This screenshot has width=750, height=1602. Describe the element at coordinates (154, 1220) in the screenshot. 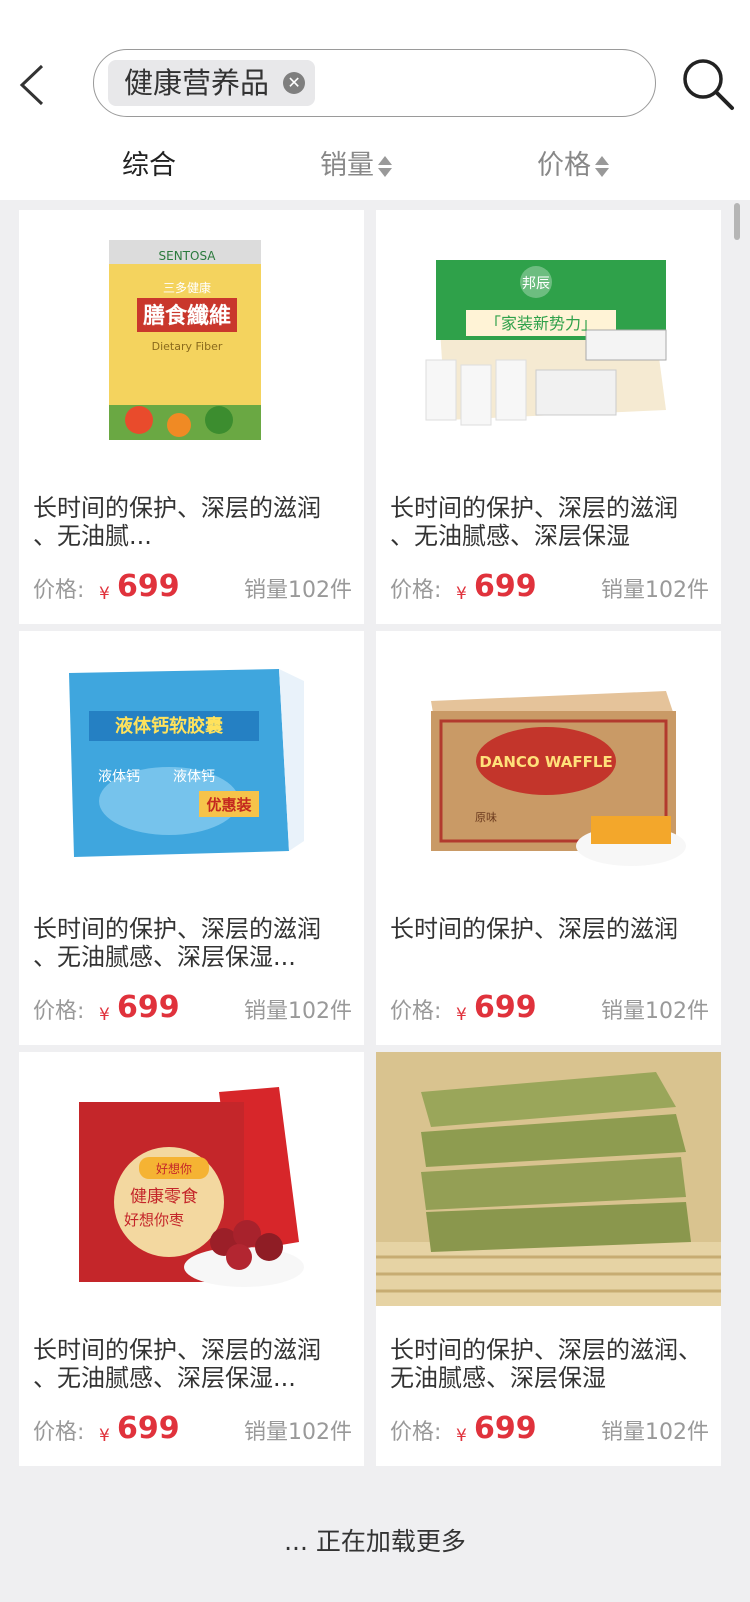

I see `label-text: 好想你枣` at that location.